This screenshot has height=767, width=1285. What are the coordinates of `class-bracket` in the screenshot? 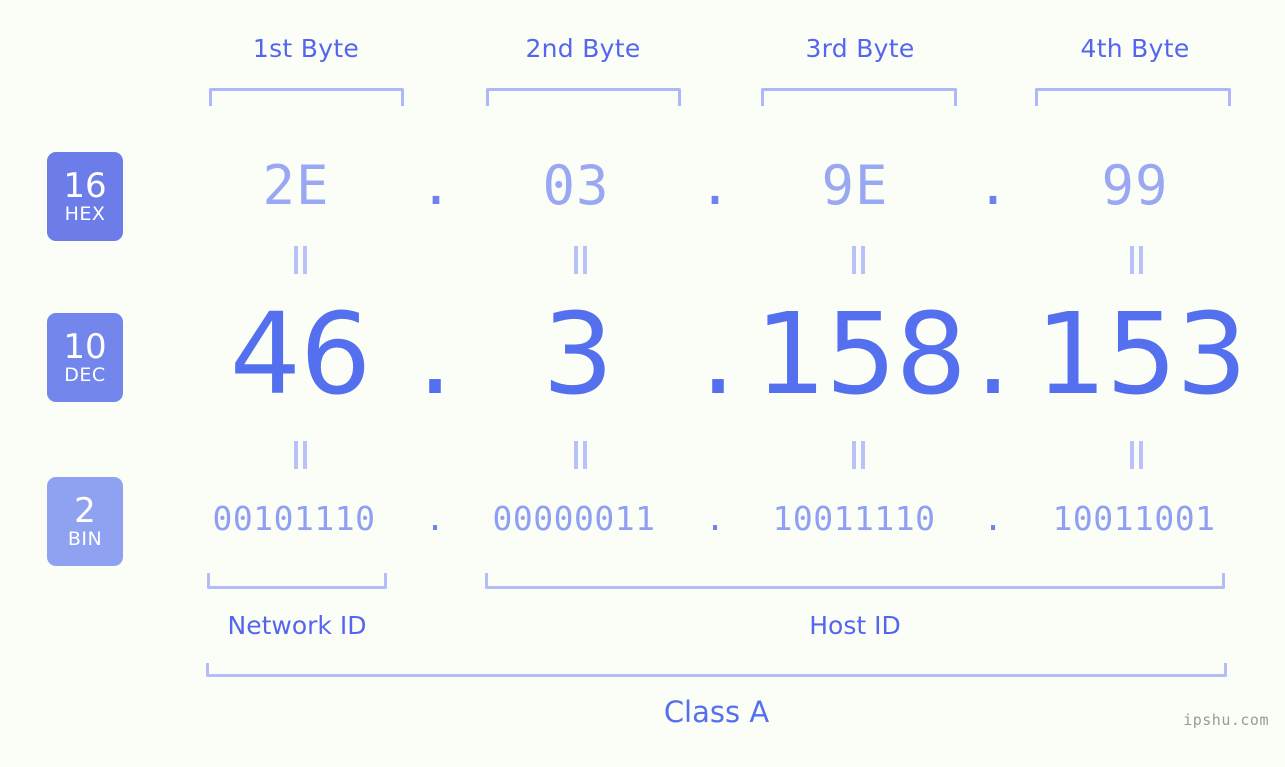 It's located at (716, 670).